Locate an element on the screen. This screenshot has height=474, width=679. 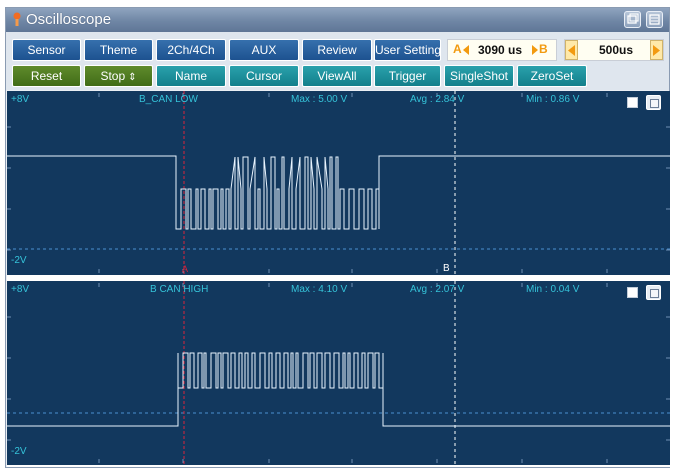
cursor-button: Cursor is located at coordinates (264, 76).